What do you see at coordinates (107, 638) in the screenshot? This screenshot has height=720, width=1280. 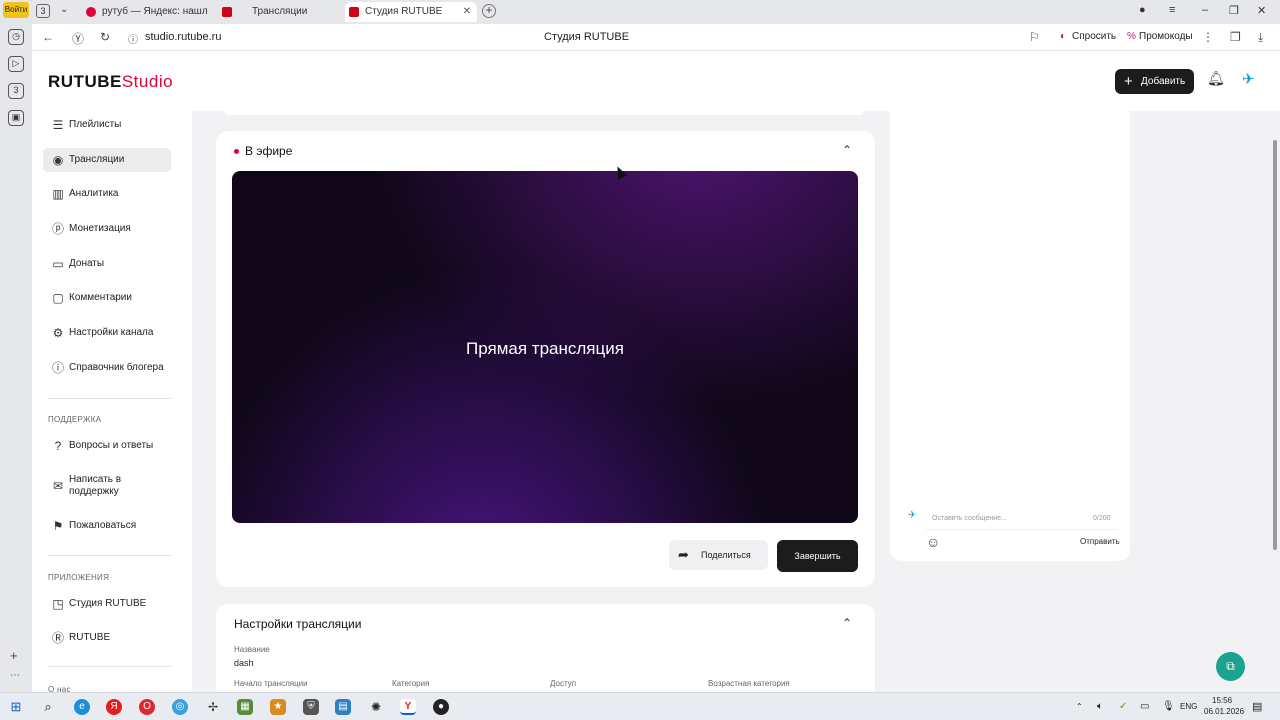 I see `sidebar-item-rutube-app: Ⓡ RUTUBE` at bounding box center [107, 638].